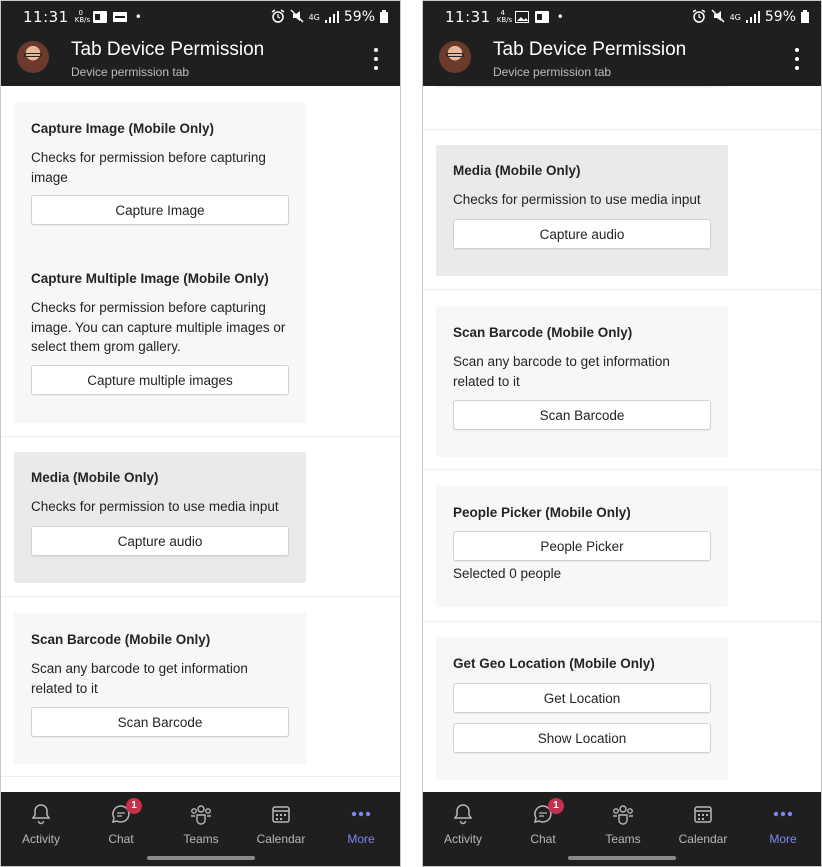 The image size is (822, 867). What do you see at coordinates (582, 698) in the screenshot?
I see `get-location-button: Get Location` at bounding box center [582, 698].